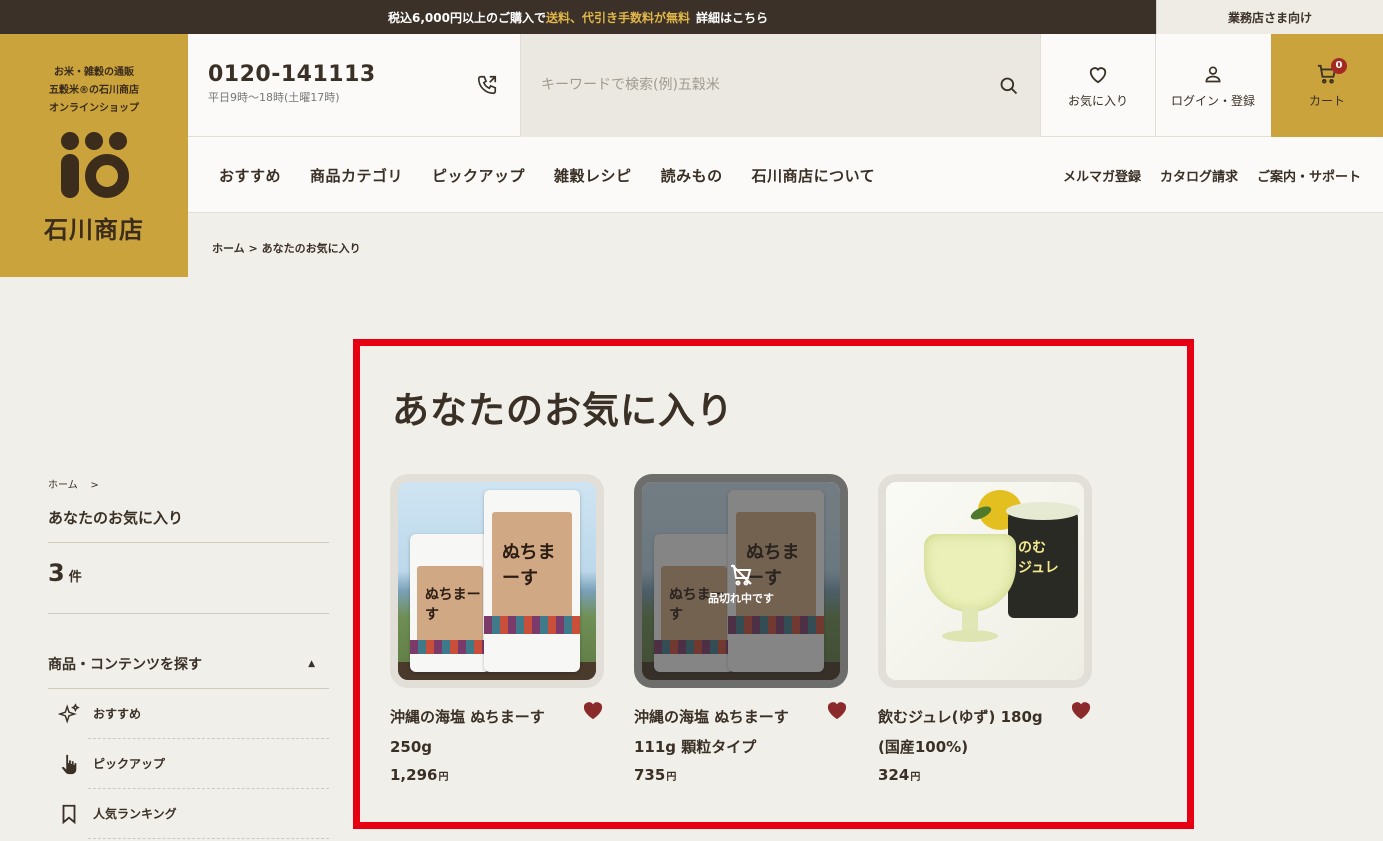 The height and width of the screenshot is (841, 1383). What do you see at coordinates (228, 248) in the screenshot?
I see `breadcrumb-home: ホーム` at bounding box center [228, 248].